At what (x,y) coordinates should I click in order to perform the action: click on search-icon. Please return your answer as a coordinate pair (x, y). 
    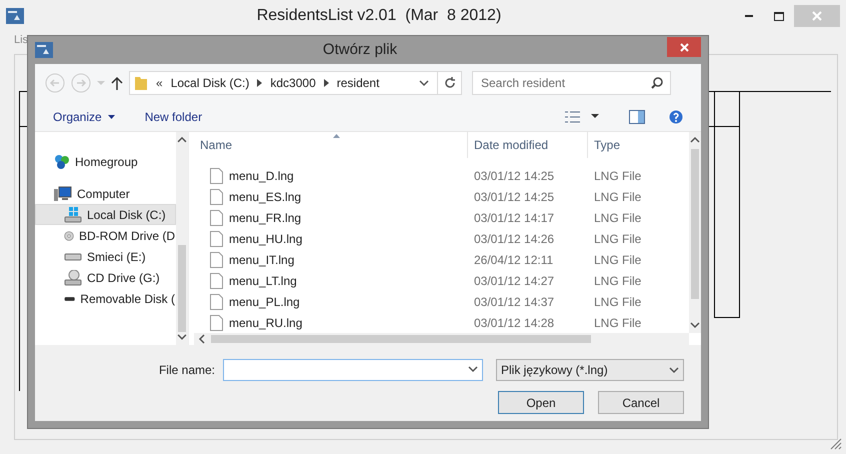
    Looking at the image, I should click on (657, 83).